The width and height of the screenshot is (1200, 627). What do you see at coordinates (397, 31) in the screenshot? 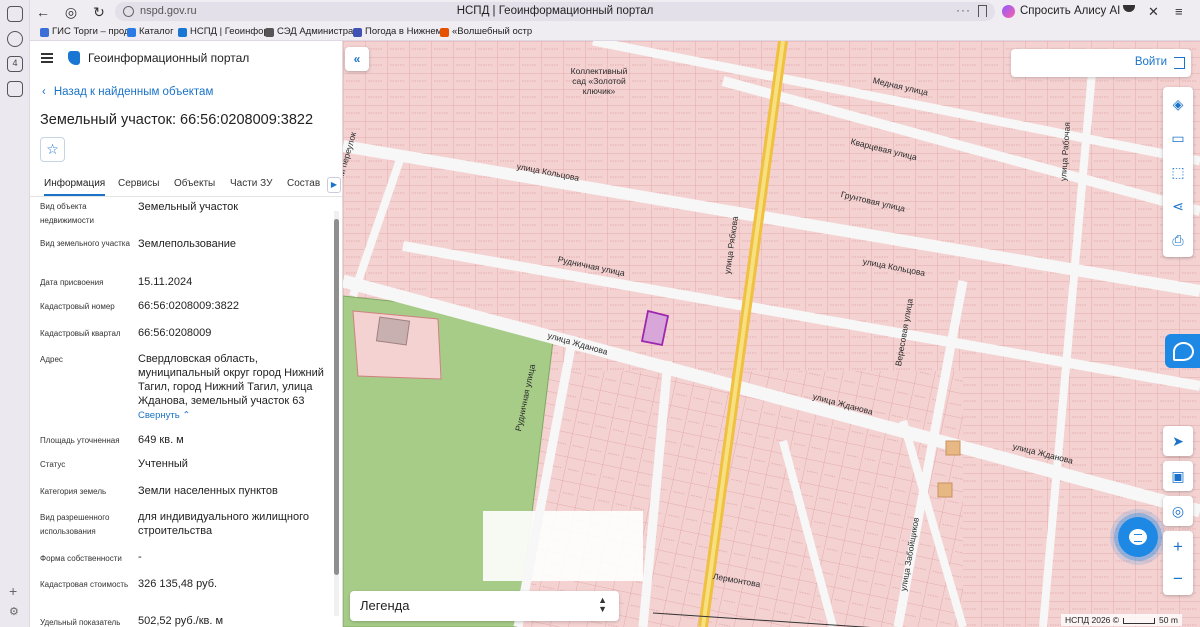
I see `bookmark-item: Погода в Нижнем` at bounding box center [397, 31].